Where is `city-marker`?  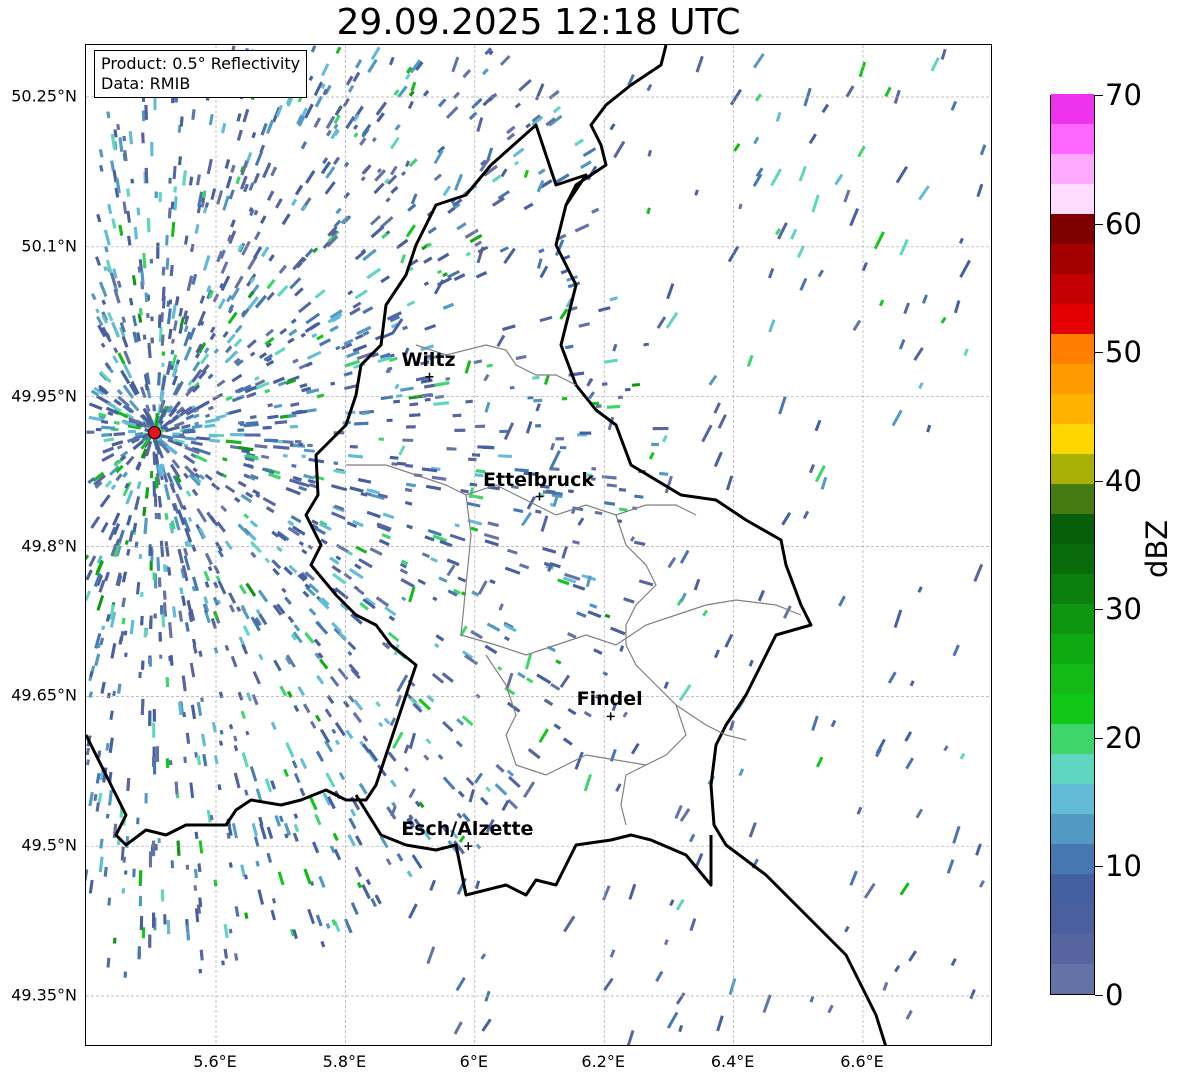
city-marker is located at coordinates (539, 496).